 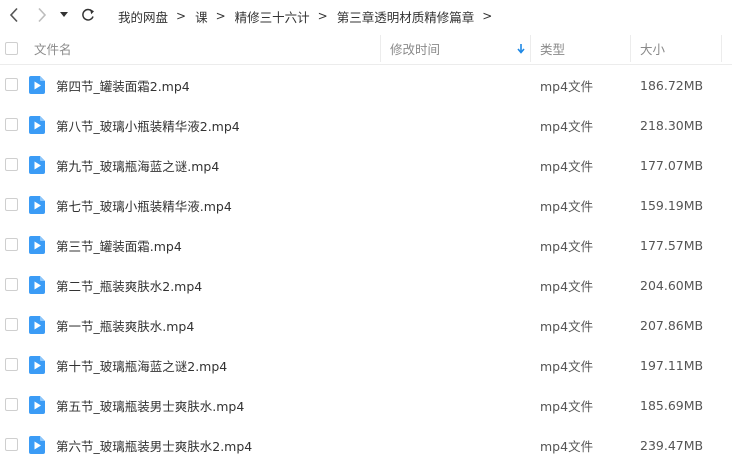 I want to click on chevron-right-icon, so click(x=42, y=15).